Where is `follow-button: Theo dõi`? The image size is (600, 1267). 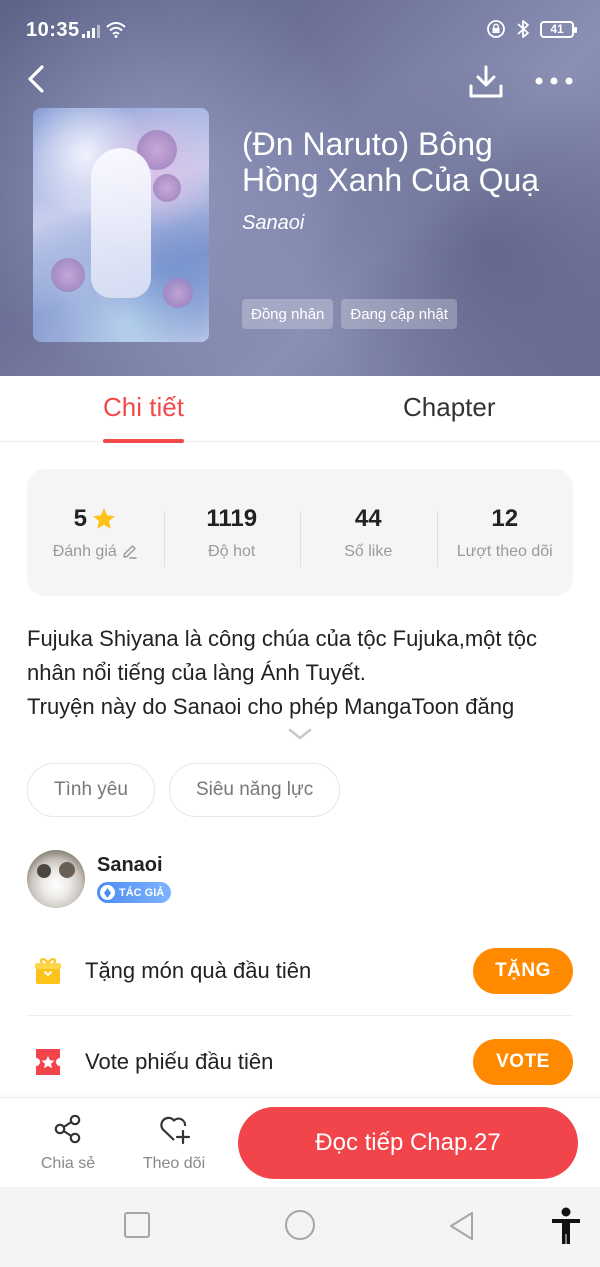
follow-button: Theo dõi is located at coordinates (174, 1142).